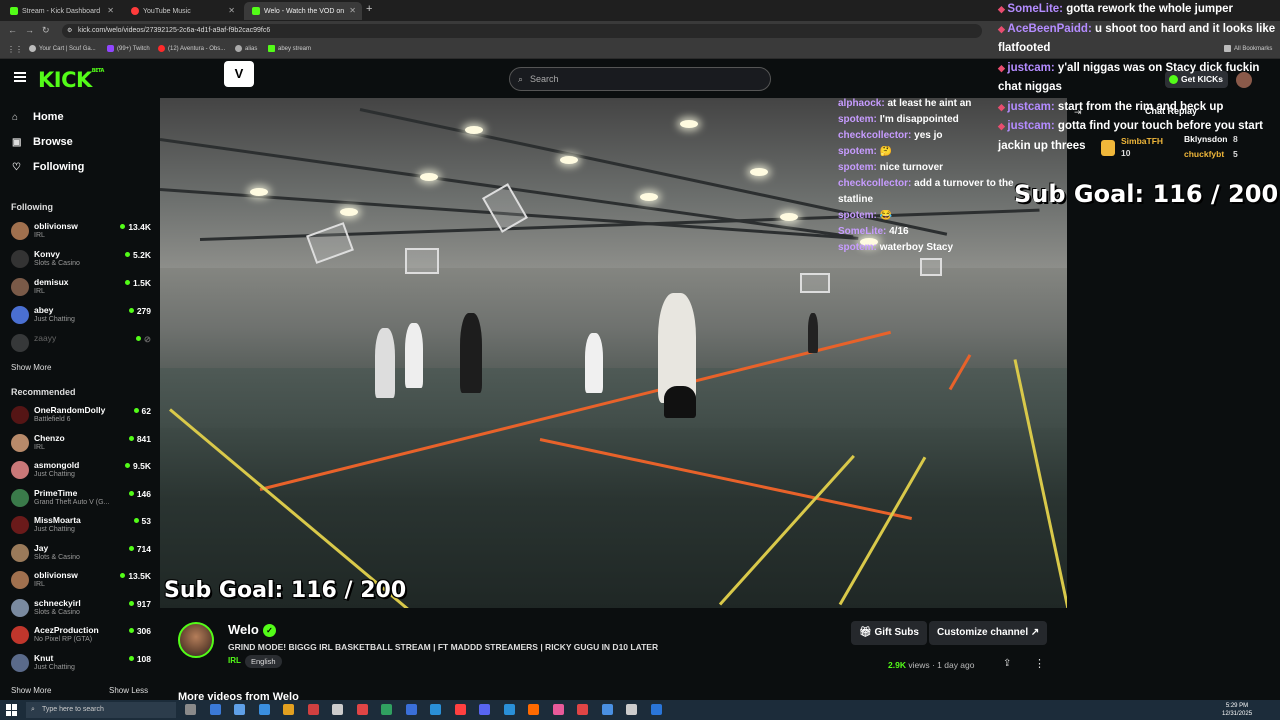  Describe the element at coordinates (82, 470) in the screenshot. I see `sidebar-channel-asmongold: asmongold Just Chatting 9.5K` at that location.